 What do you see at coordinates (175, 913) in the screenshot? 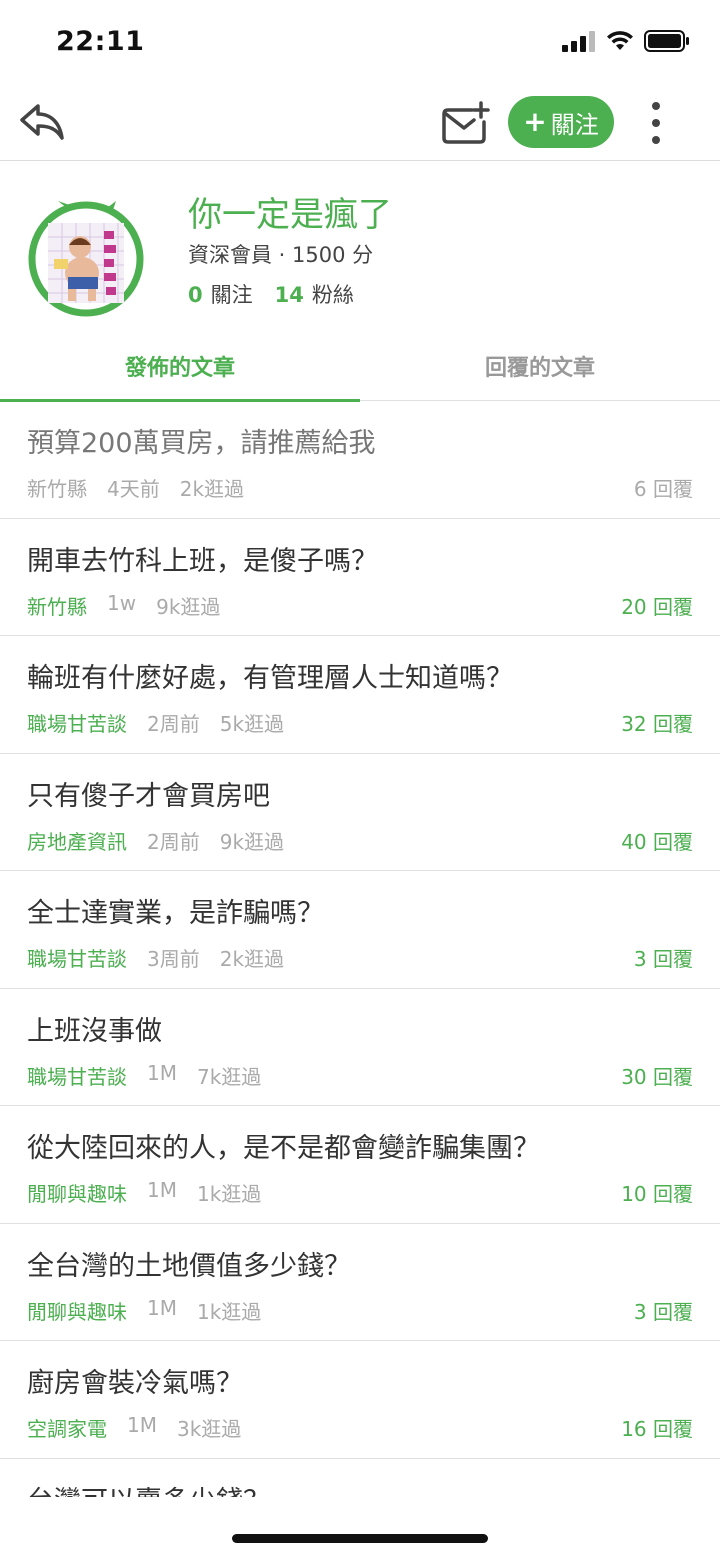
I see `post-title: 全士達實業，是詐騙嗎？` at bounding box center [175, 913].